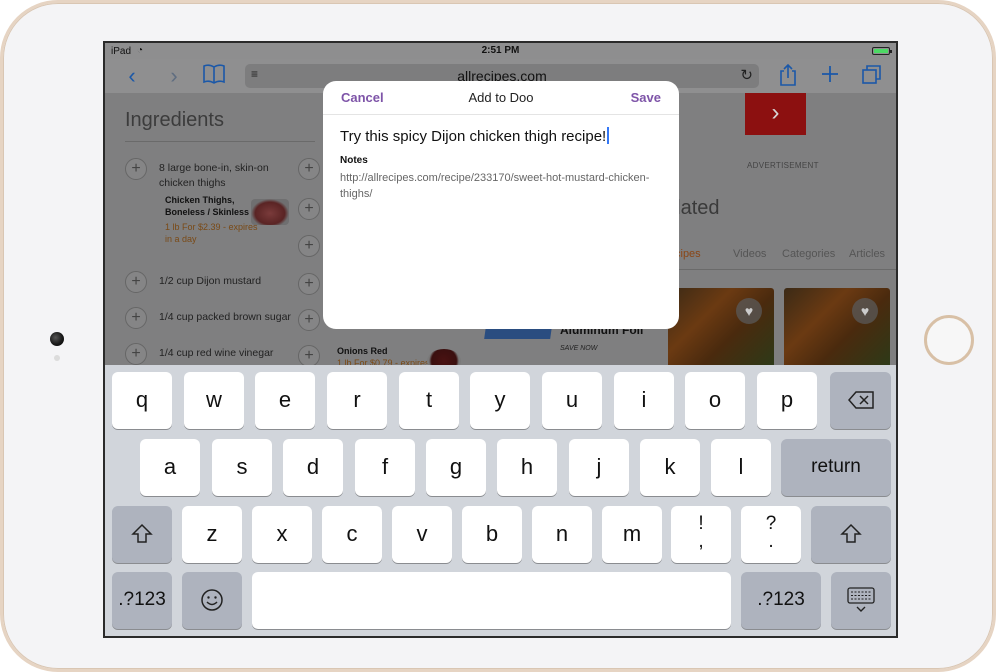  What do you see at coordinates (313, 467) in the screenshot?
I see `key-d: d` at bounding box center [313, 467].